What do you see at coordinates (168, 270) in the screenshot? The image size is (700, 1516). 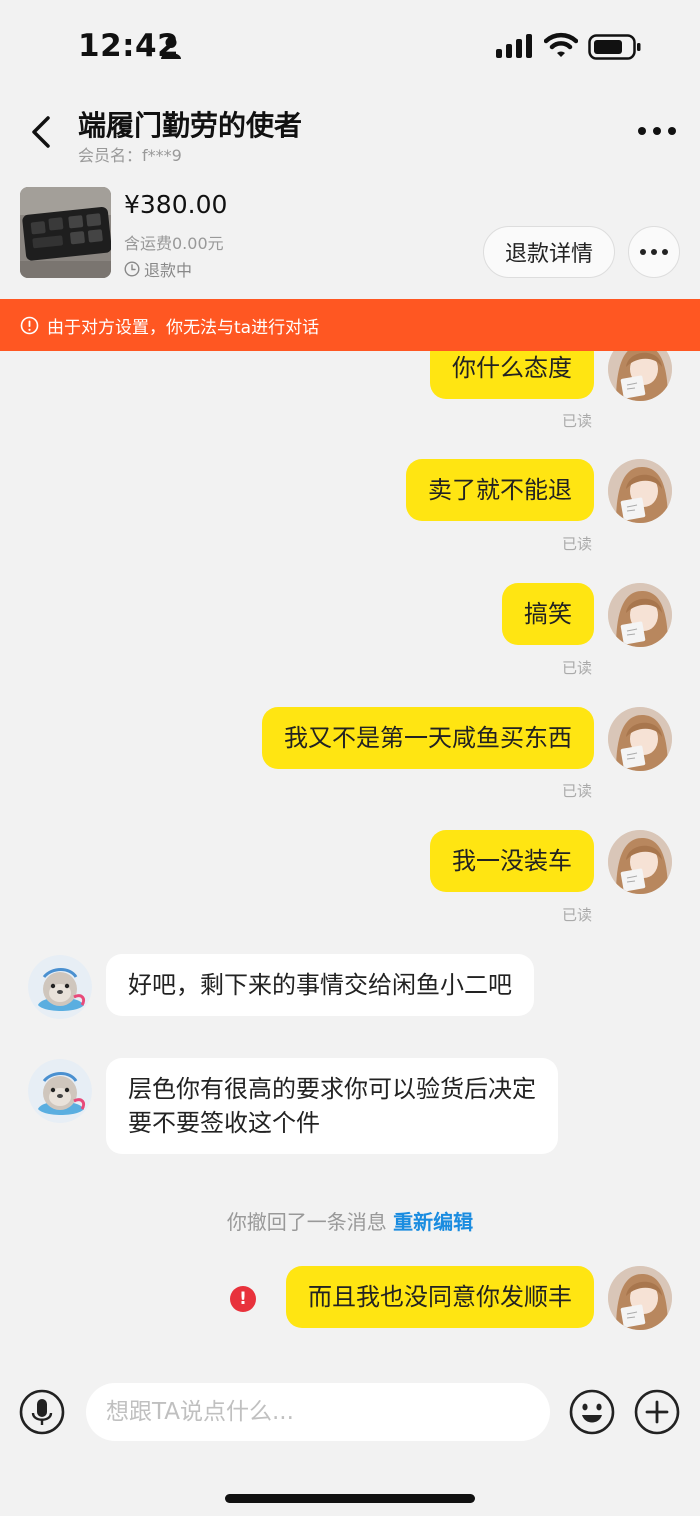 I see `refund-status-label: 退款中` at bounding box center [168, 270].